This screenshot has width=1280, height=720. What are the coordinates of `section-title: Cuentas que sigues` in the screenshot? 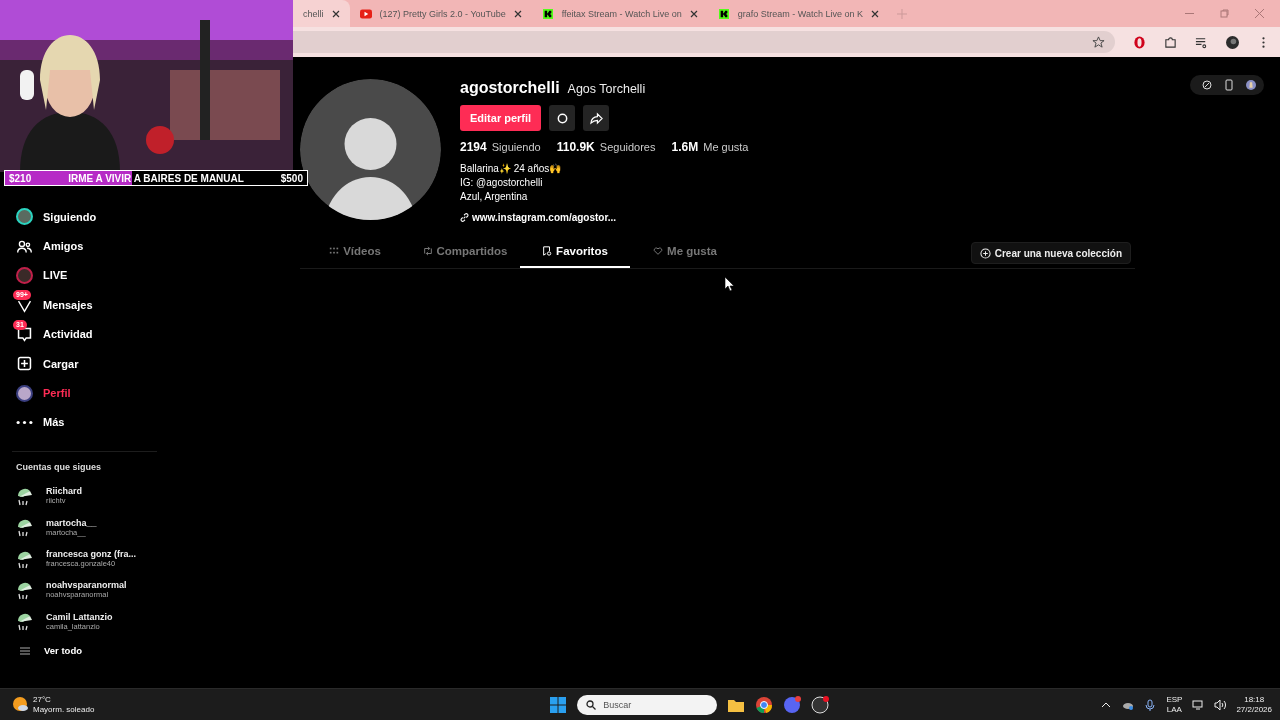 It's located at (59, 468).